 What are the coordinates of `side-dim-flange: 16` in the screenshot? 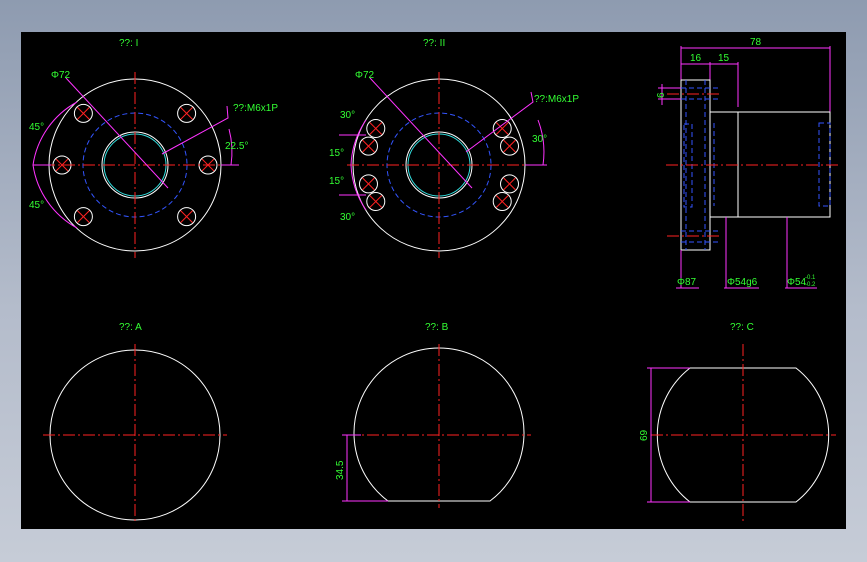 It's located at (696, 58).